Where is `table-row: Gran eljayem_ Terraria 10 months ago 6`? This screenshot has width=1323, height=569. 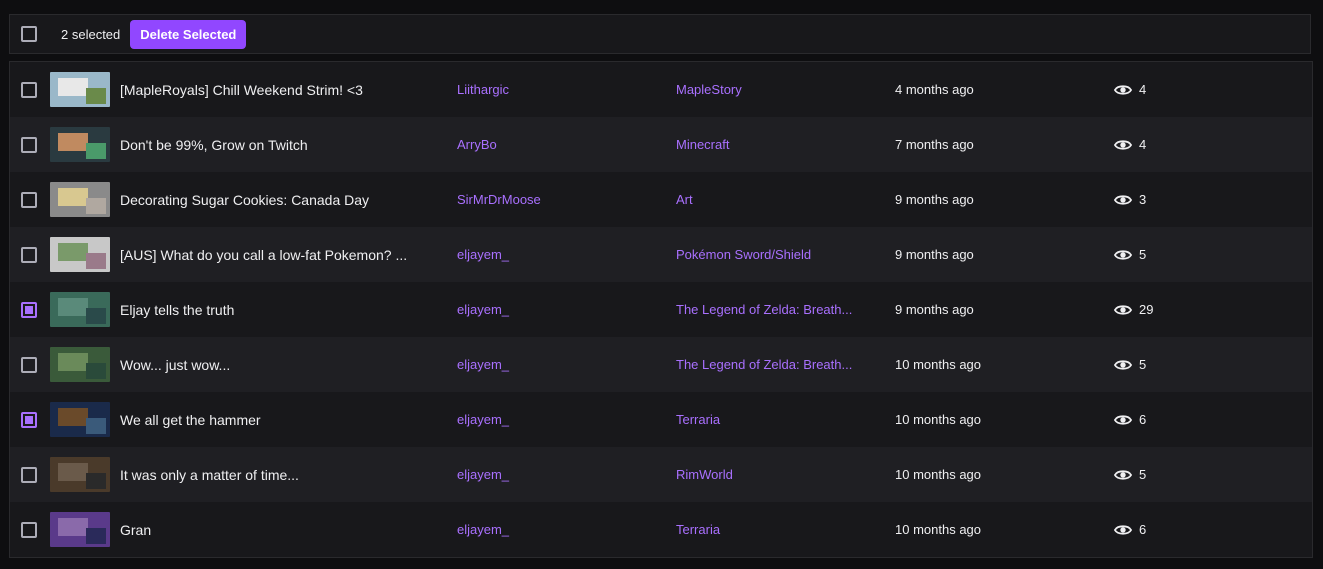 table-row: Gran eljayem_ Terraria 10 months ago 6 is located at coordinates (661, 529).